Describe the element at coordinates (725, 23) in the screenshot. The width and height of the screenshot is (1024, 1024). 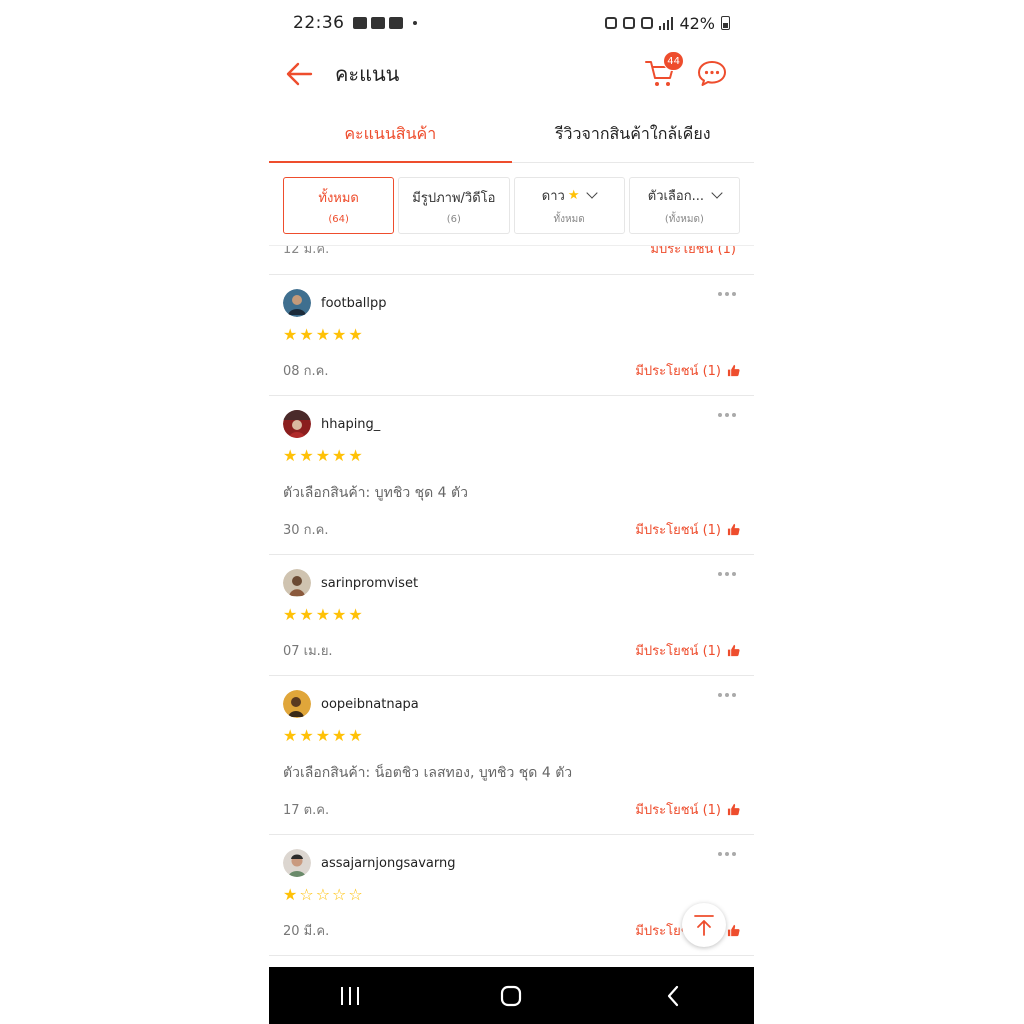
I see `battery-icon` at that location.